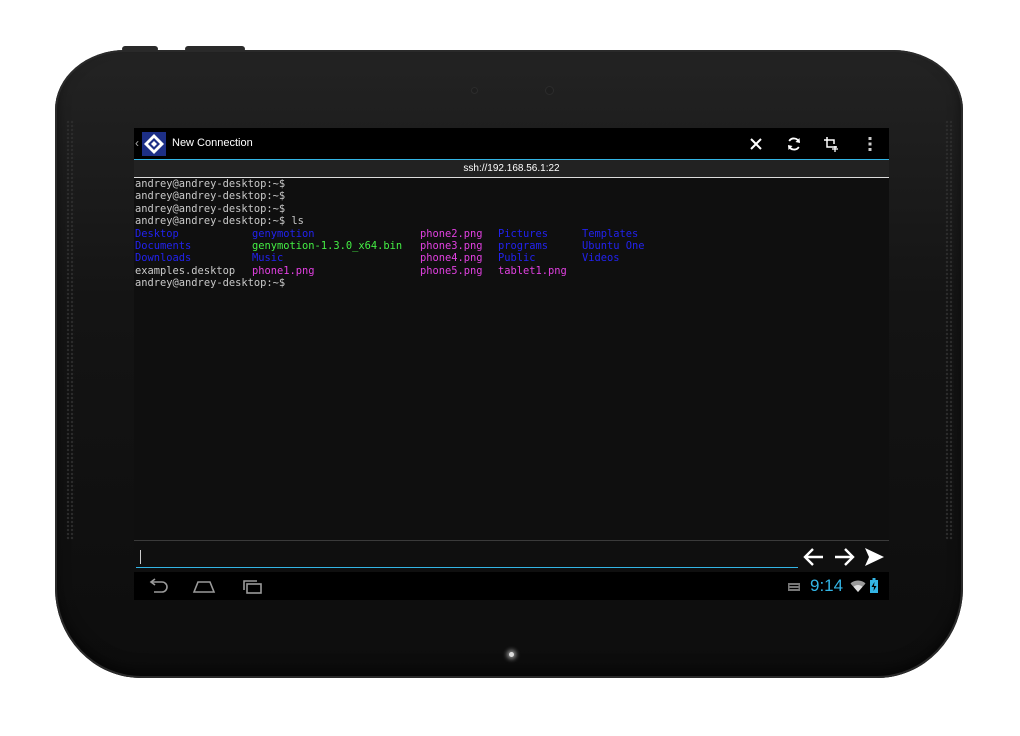 Image resolution: width=1020 pixels, height=736 pixels. Describe the element at coordinates (451, 233) in the screenshot. I see `ls-entry: phone2.png` at that location.